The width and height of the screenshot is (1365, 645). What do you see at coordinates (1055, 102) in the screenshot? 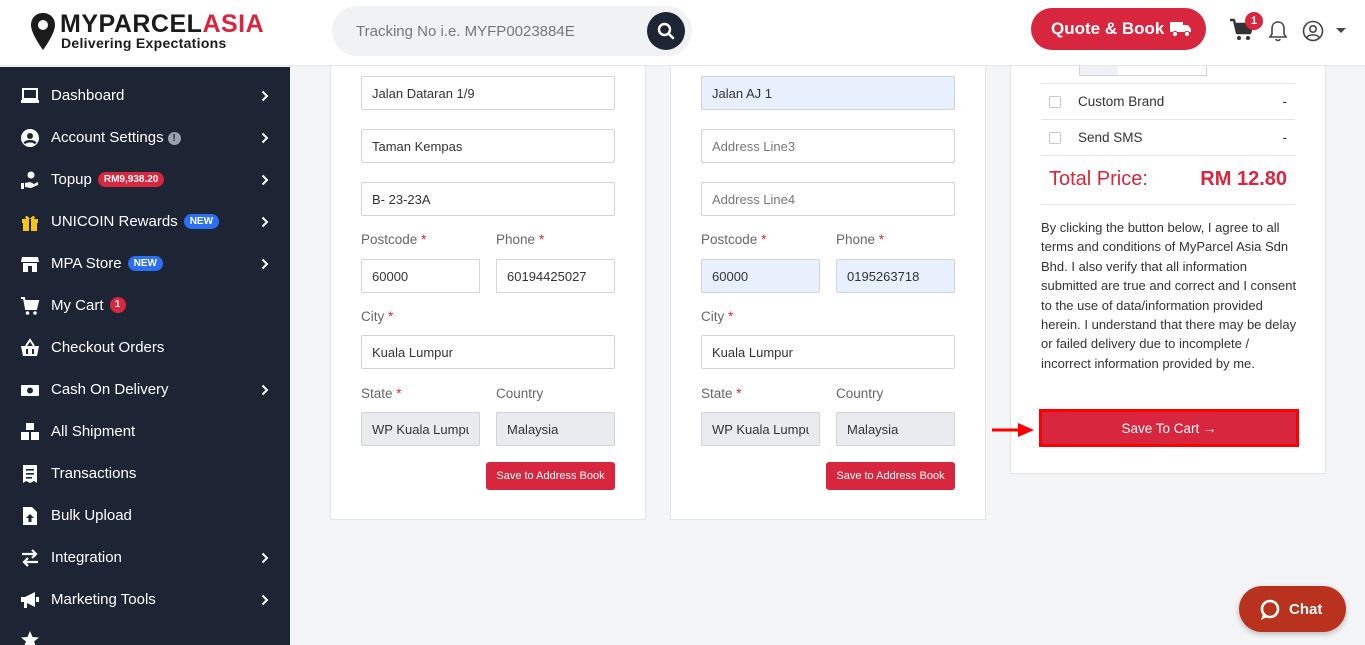
I see `custom-brand-checkbox` at bounding box center [1055, 102].